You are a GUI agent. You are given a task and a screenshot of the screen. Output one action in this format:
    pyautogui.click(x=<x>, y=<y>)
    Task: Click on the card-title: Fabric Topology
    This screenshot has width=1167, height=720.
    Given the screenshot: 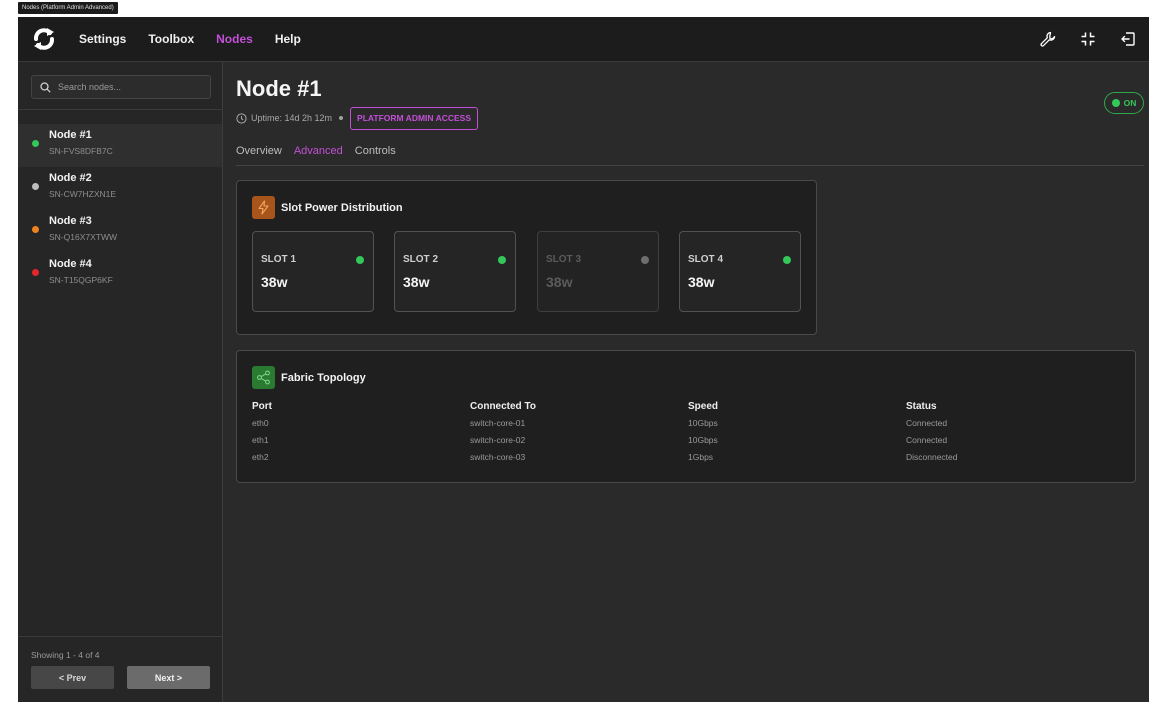 What is the action you would take?
    pyautogui.click(x=323, y=377)
    